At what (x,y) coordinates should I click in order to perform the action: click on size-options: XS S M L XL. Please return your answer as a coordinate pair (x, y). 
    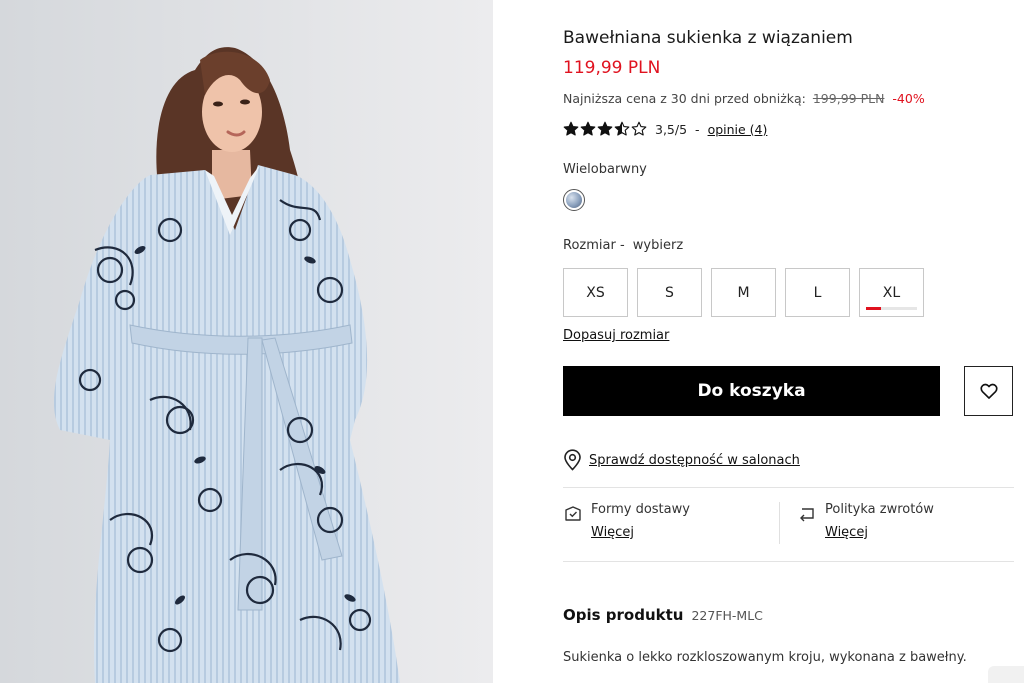
    Looking at the image, I should click on (743, 292).